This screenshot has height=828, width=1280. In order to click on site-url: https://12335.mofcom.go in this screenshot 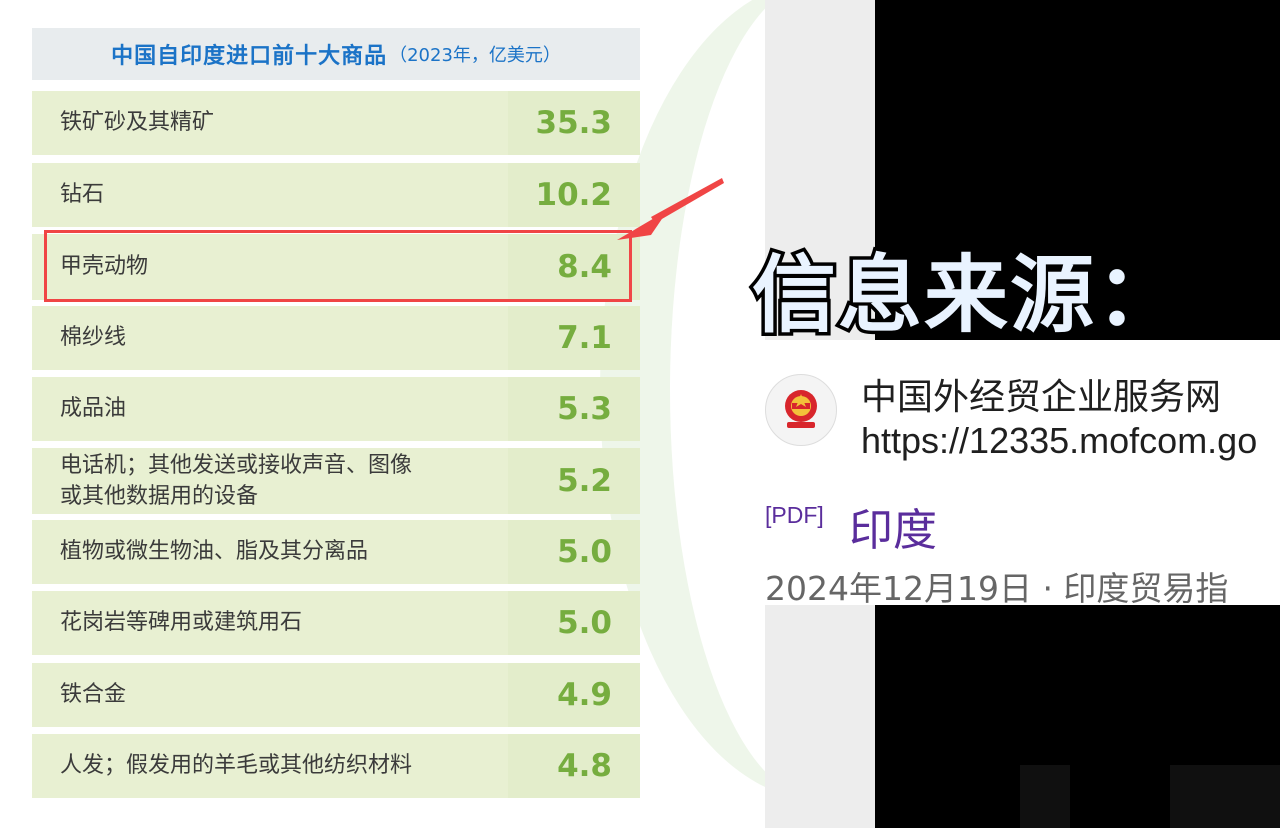, I will do `click(1059, 441)`.